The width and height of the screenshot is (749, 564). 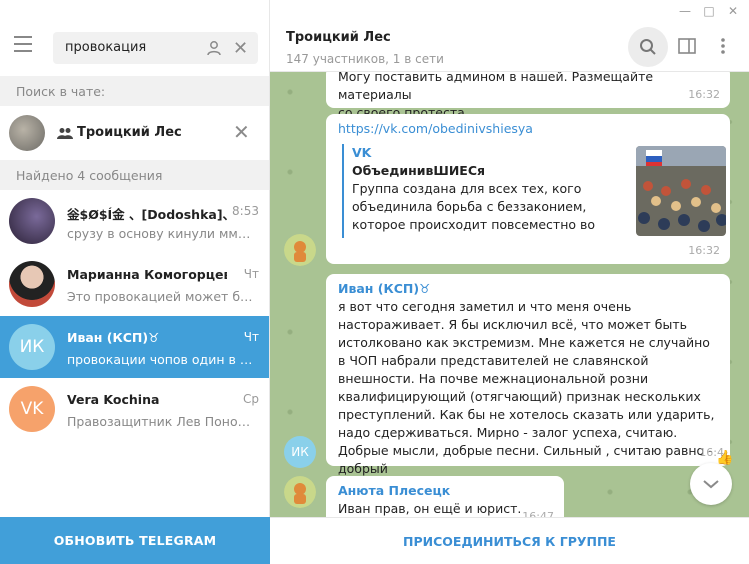 I want to click on chevron-down-icon, so click(x=711, y=484).